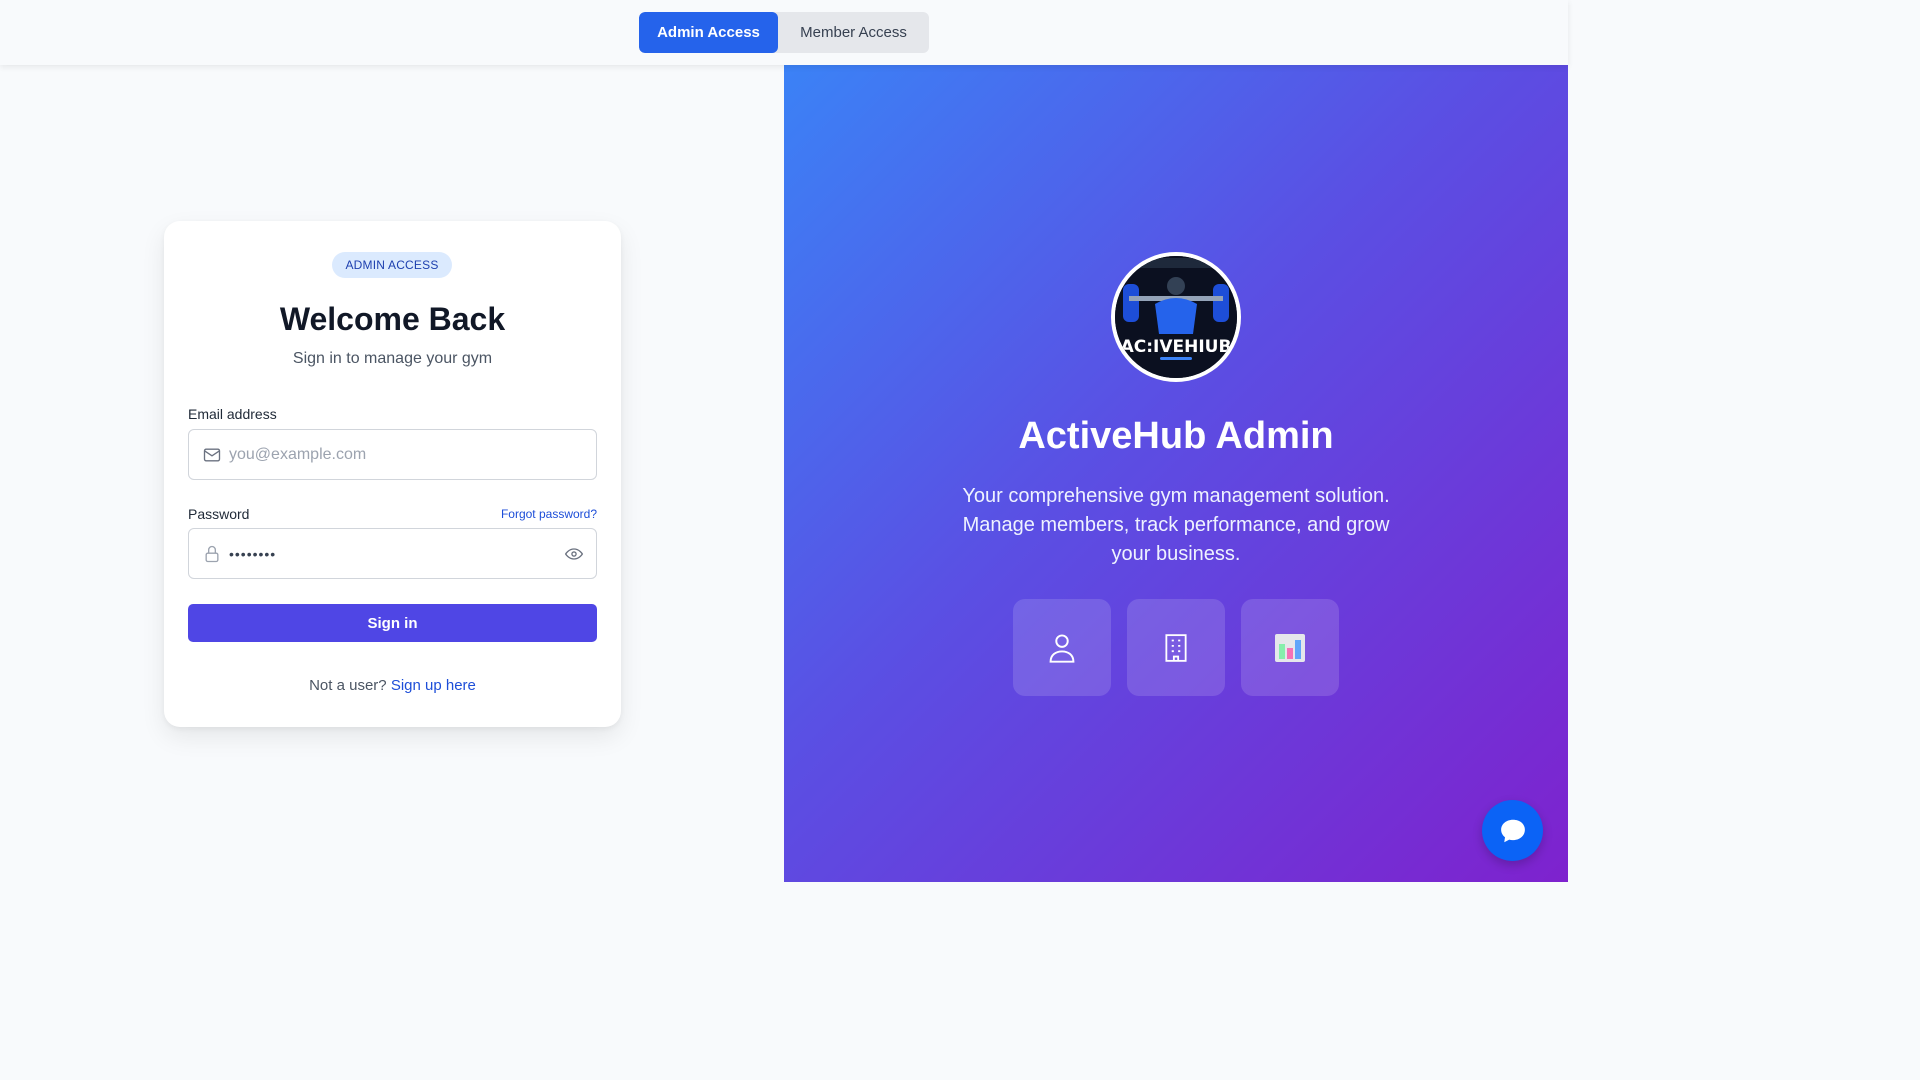 This screenshot has height=1080, width=1920. I want to click on gym-mascot-icon: AC:IVEHIUB, so click(1176, 317).